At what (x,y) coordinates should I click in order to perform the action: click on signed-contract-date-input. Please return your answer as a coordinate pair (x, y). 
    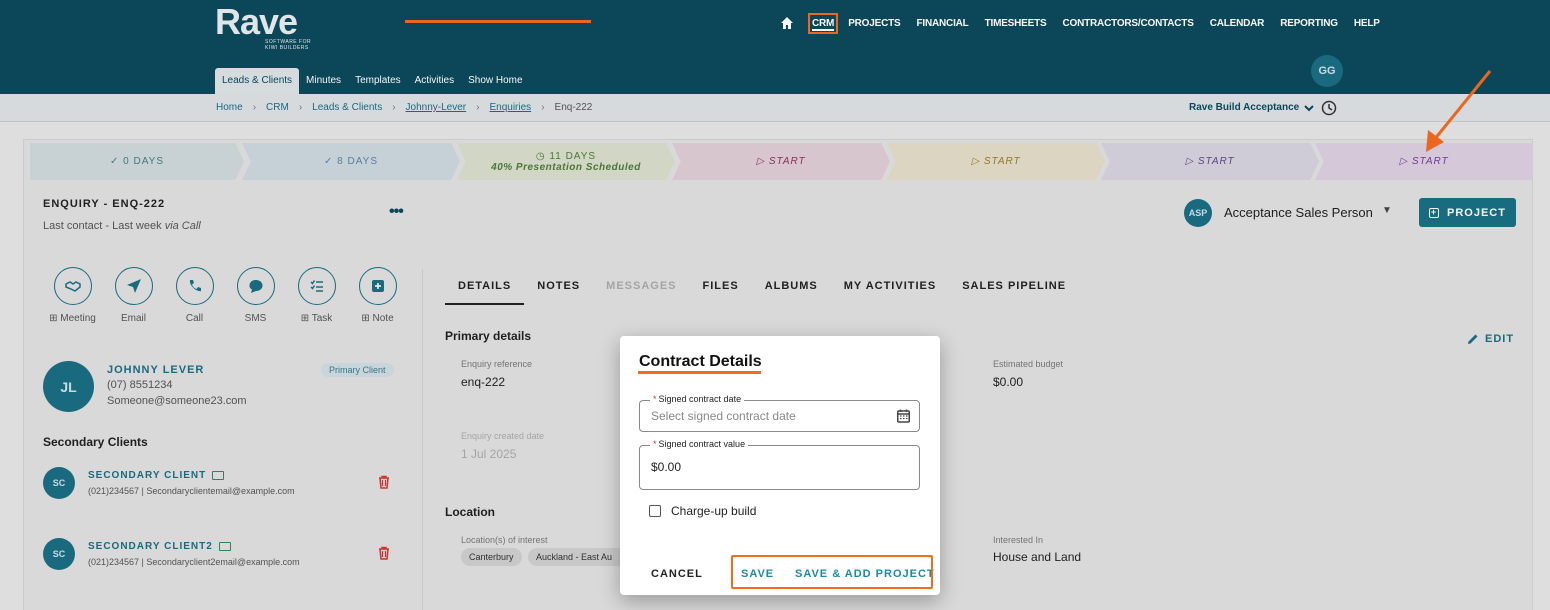
    Looking at the image, I should click on (766, 416).